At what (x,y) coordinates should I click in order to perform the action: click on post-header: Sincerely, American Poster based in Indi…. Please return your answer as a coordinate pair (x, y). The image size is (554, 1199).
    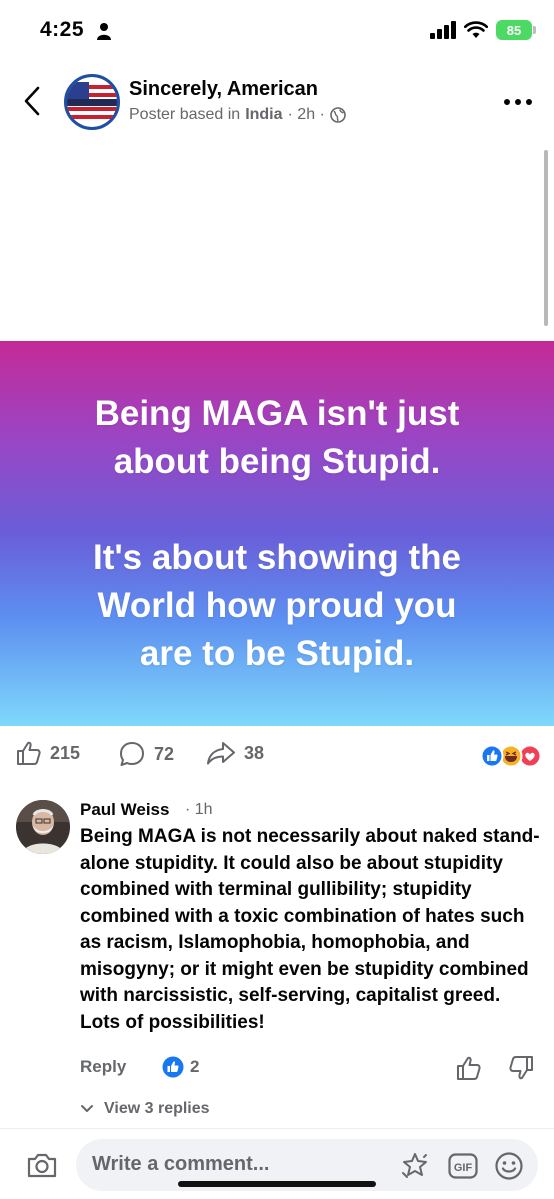
    Looking at the image, I should click on (277, 103).